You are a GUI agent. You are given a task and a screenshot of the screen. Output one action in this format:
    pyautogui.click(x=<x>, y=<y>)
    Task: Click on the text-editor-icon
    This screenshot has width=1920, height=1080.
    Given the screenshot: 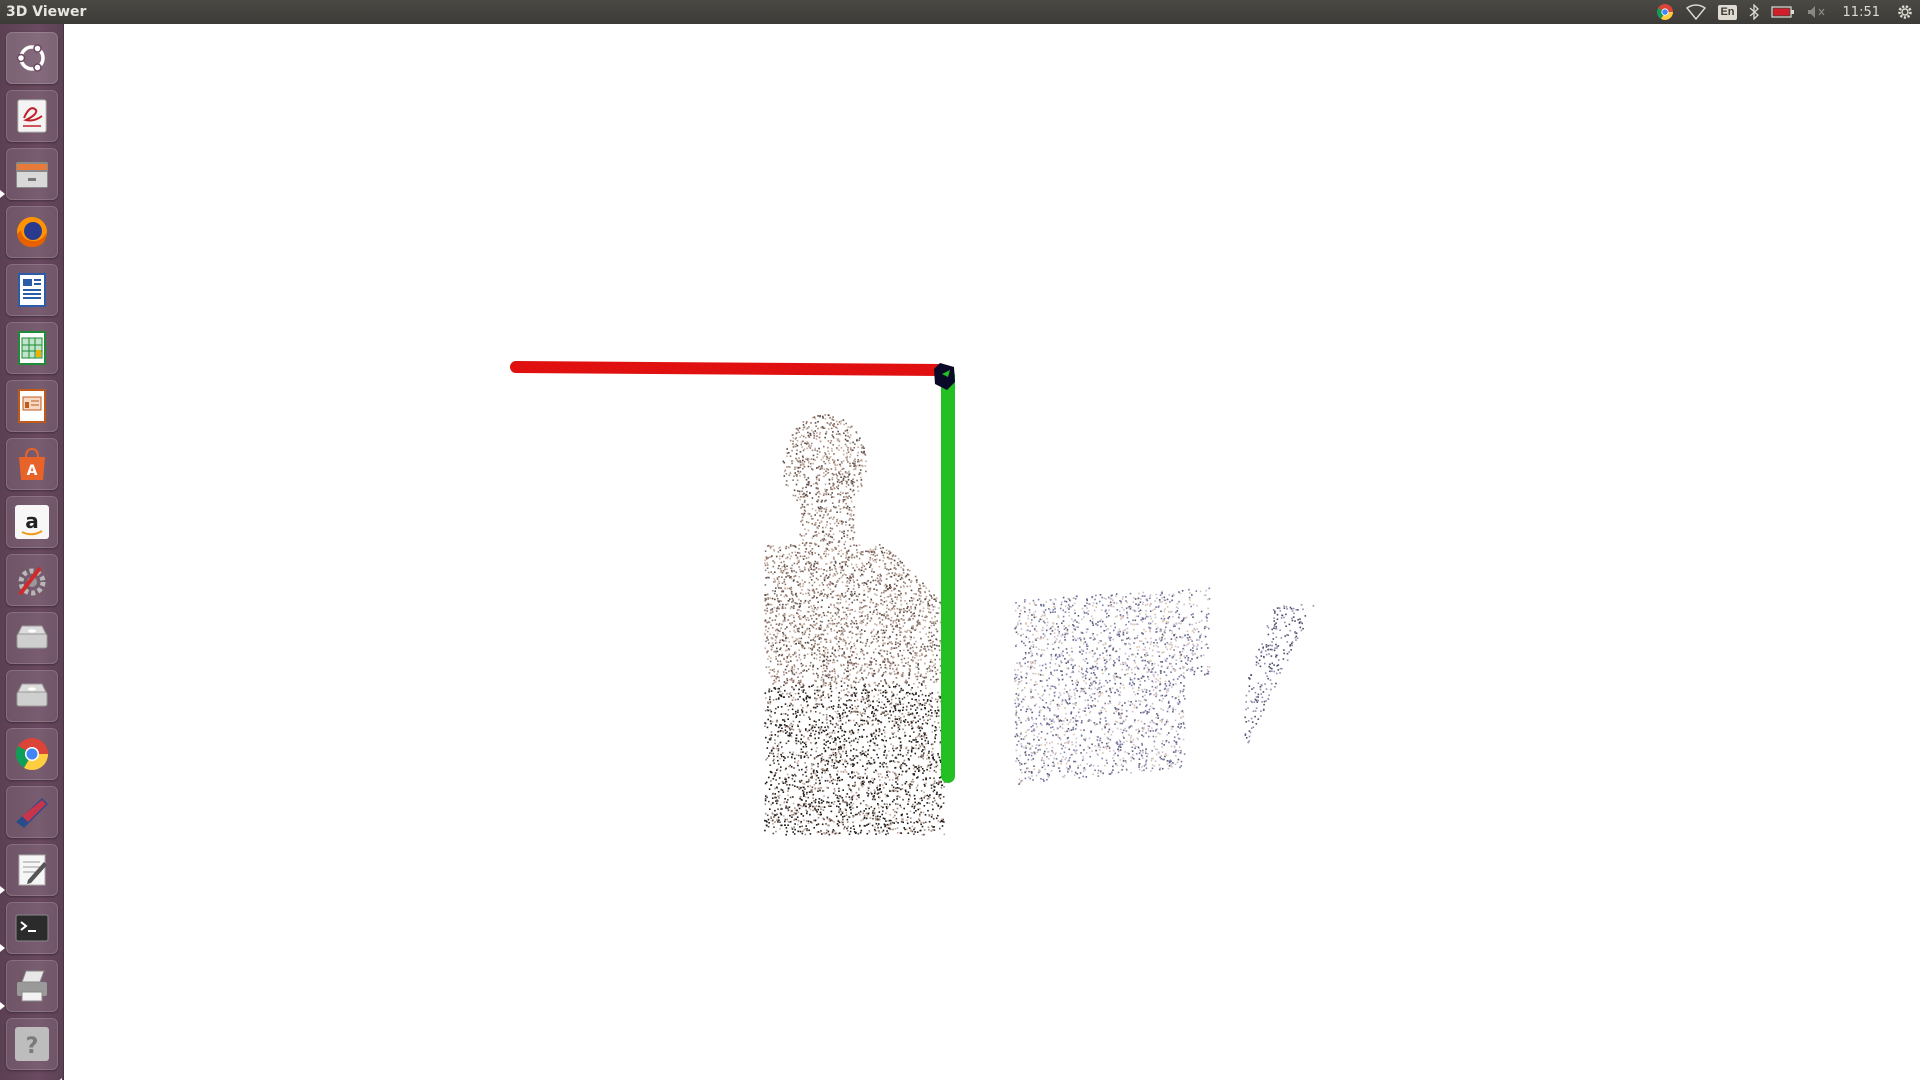 What is the action you would take?
    pyautogui.click(x=32, y=870)
    